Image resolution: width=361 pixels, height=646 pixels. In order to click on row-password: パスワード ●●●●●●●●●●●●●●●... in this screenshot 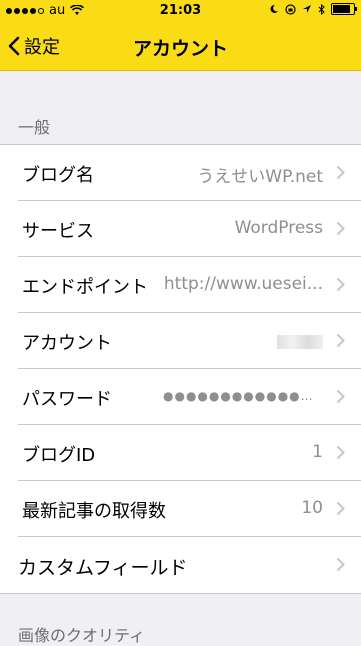, I will do `click(180, 397)`.